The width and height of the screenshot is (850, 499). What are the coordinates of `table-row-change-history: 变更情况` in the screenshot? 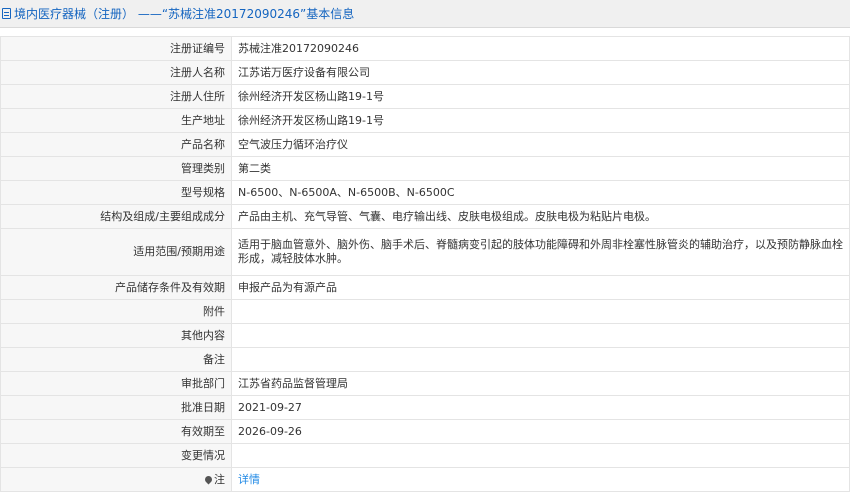 It's located at (425, 455).